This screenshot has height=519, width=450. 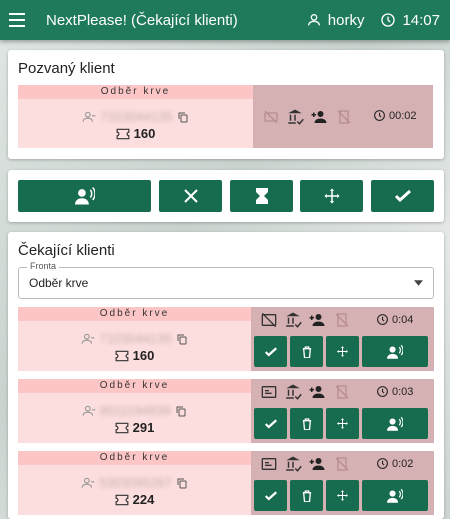 What do you see at coordinates (226, 196) in the screenshot?
I see `action-toolbar` at bounding box center [226, 196].